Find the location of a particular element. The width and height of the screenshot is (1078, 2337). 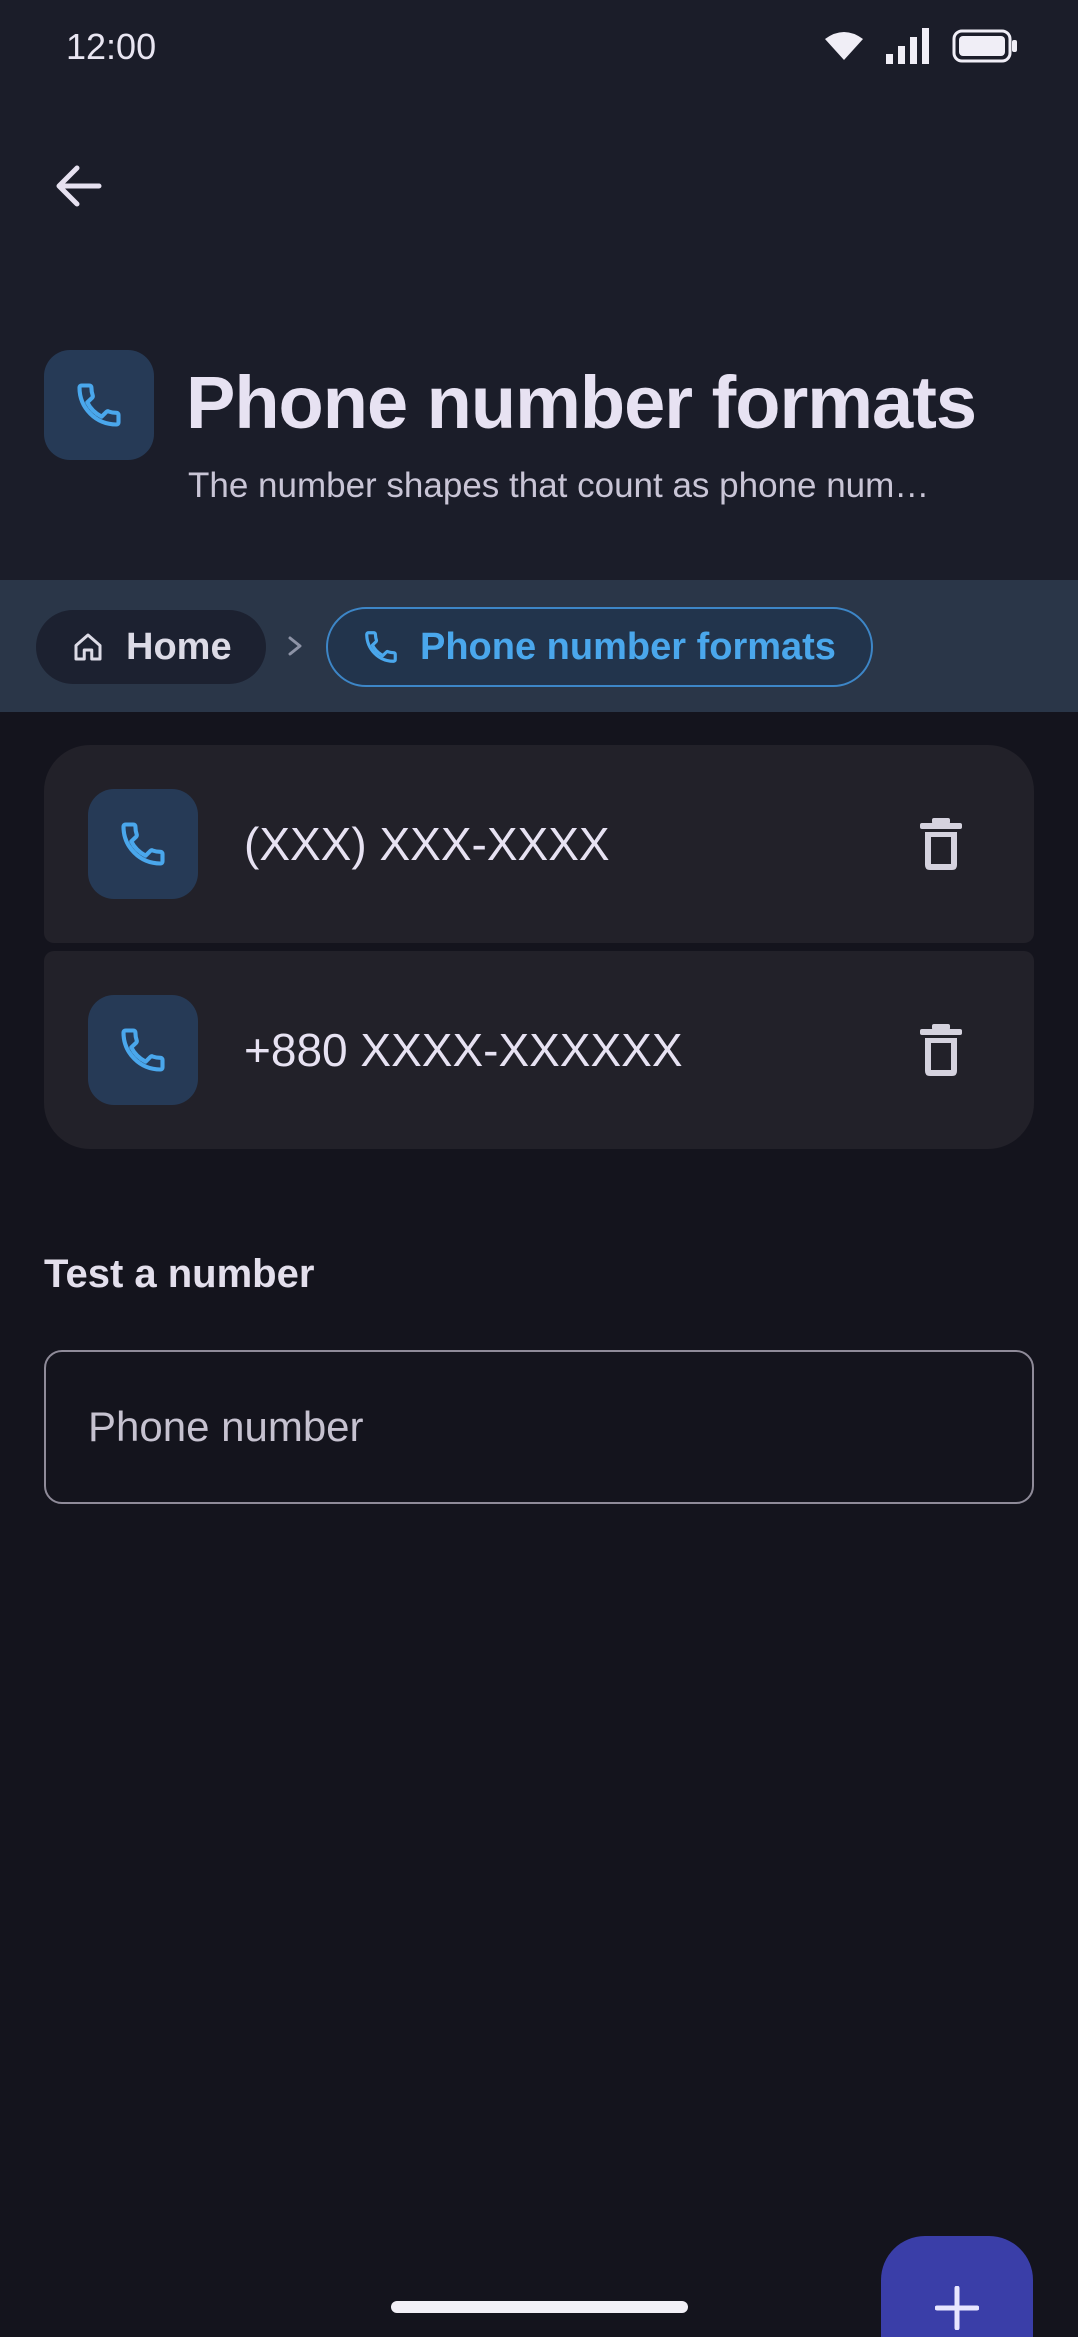

breadcrumb: Home Phone number formats is located at coordinates (539, 646).